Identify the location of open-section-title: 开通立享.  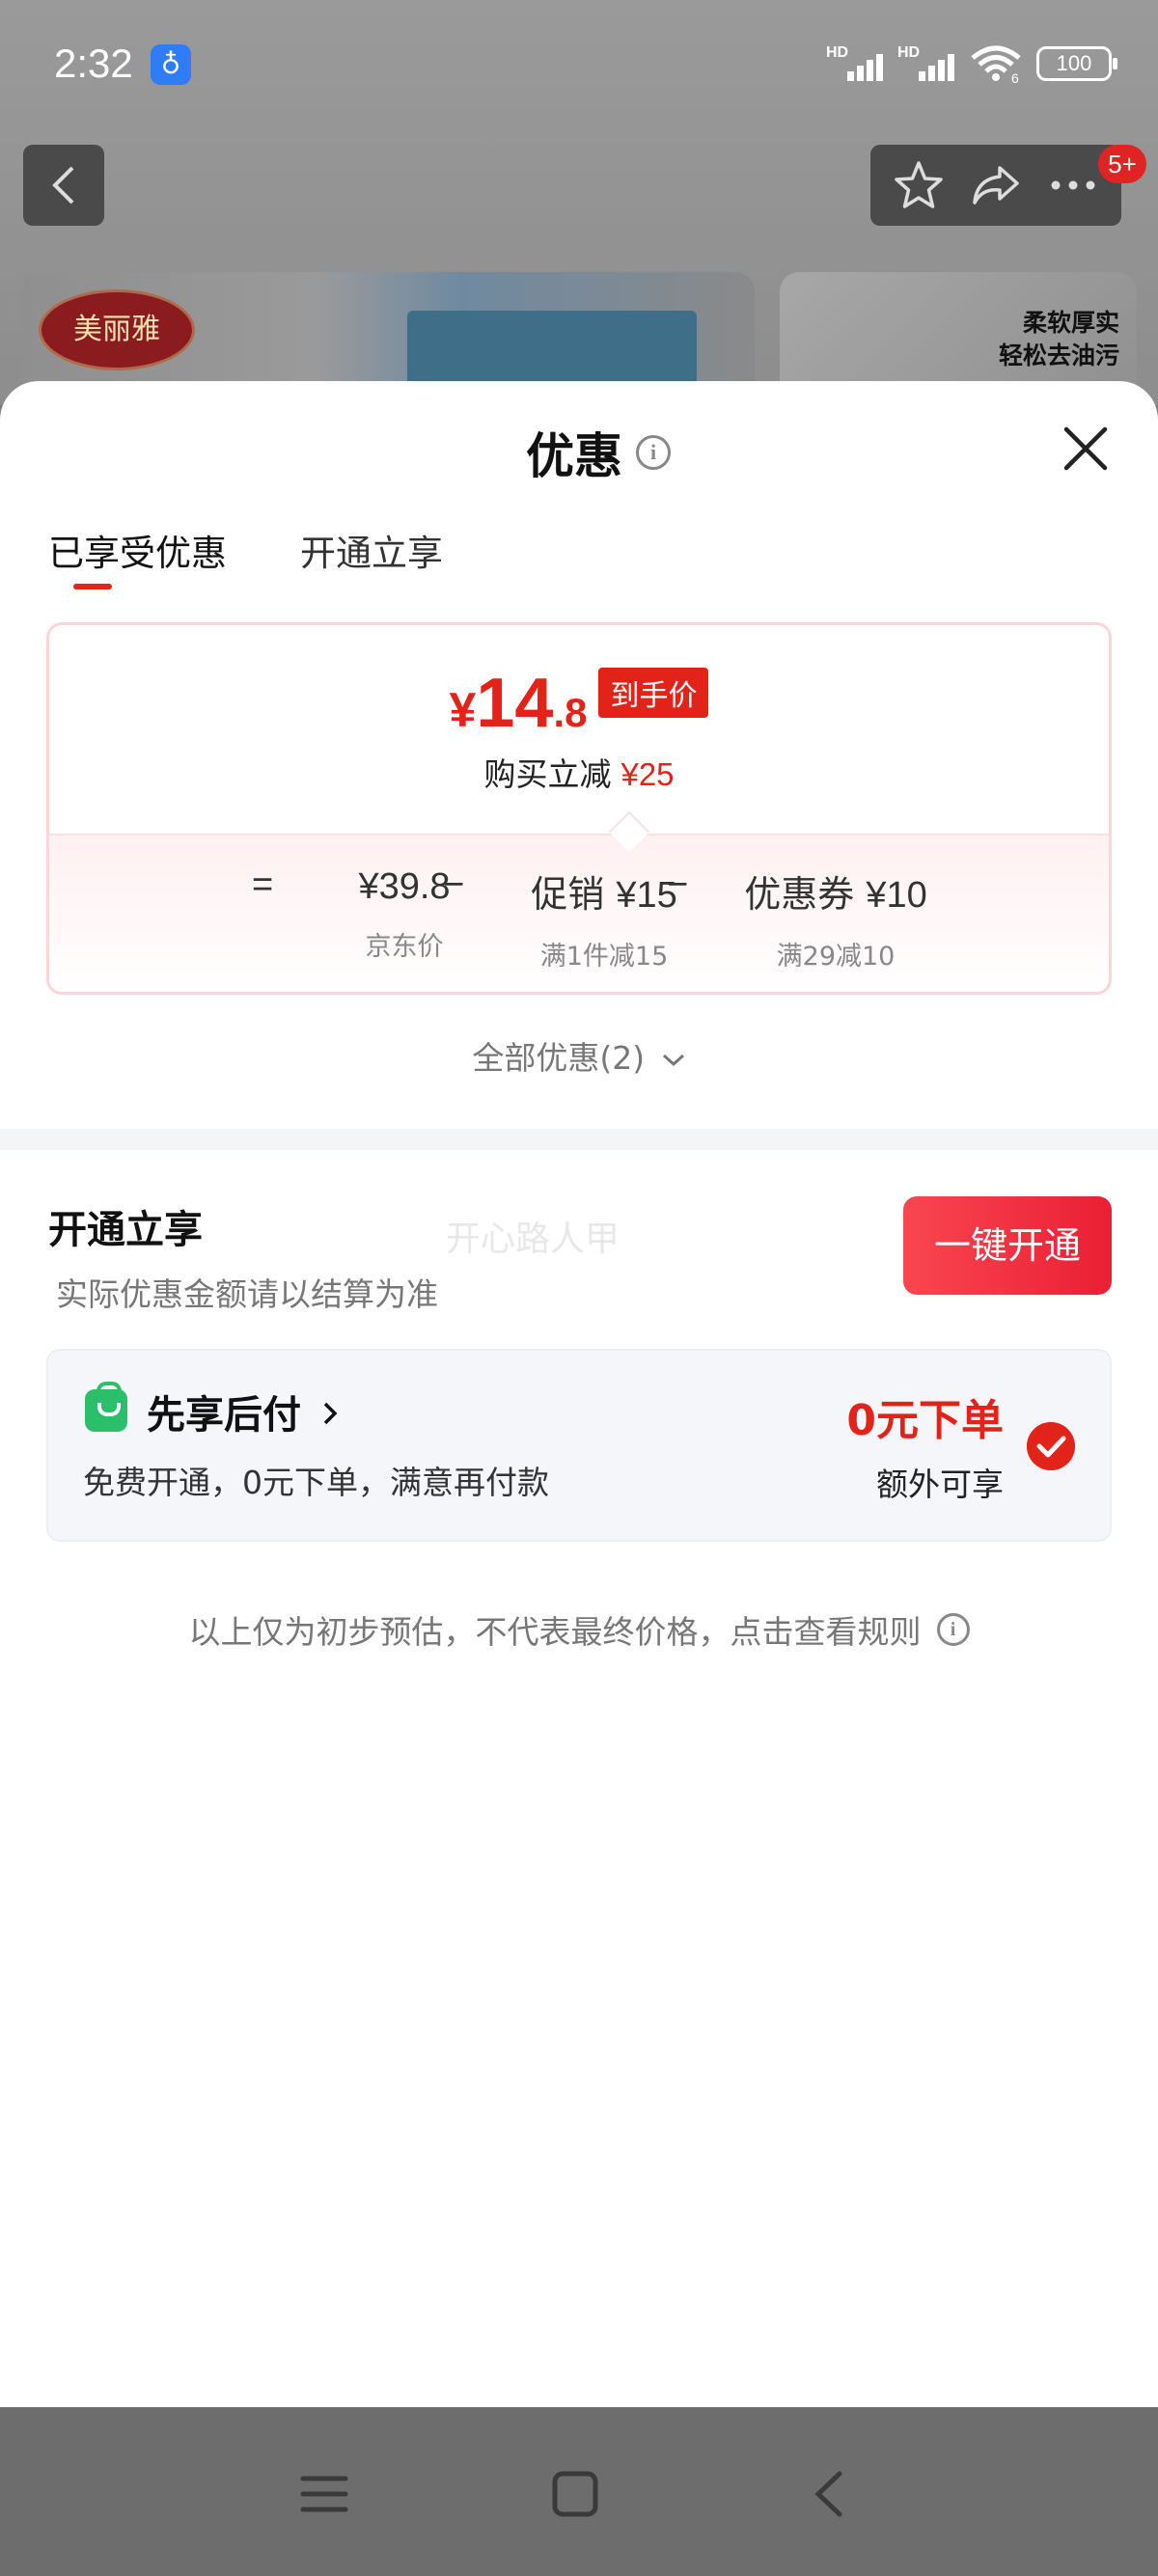
(125, 1230).